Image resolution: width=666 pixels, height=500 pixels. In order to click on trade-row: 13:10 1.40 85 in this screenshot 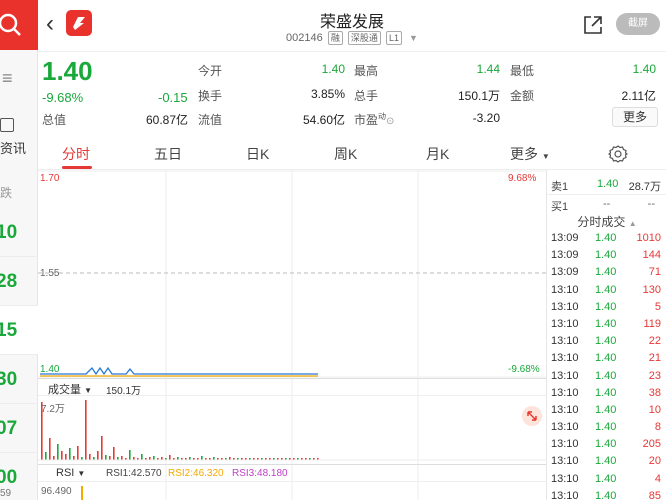, I will do `click(606, 494)`.